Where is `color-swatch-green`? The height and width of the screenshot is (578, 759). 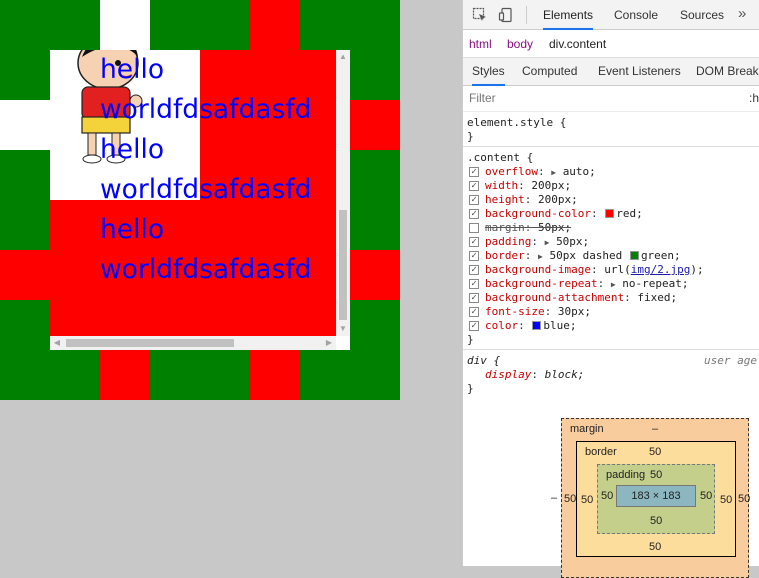 color-swatch-green is located at coordinates (634, 255).